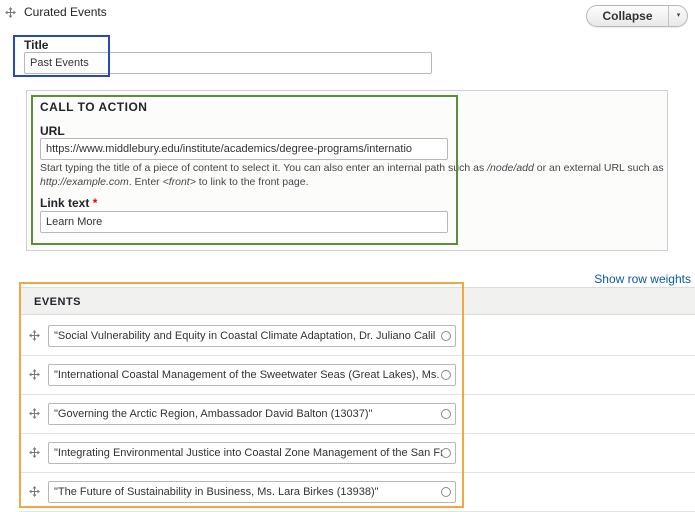 The height and width of the screenshot is (512, 695). Describe the element at coordinates (347, 15) in the screenshot. I see `paragraph-header: Curated Events Collapse ▾` at that location.